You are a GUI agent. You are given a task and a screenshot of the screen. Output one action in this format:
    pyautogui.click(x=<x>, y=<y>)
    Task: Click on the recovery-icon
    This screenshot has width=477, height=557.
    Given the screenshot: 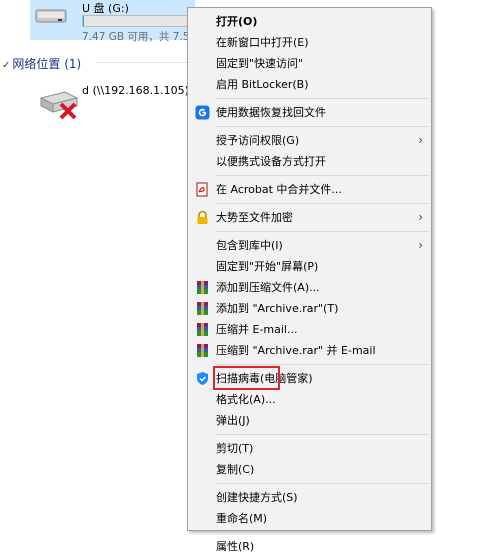 What is the action you would take?
    pyautogui.click(x=202, y=112)
    